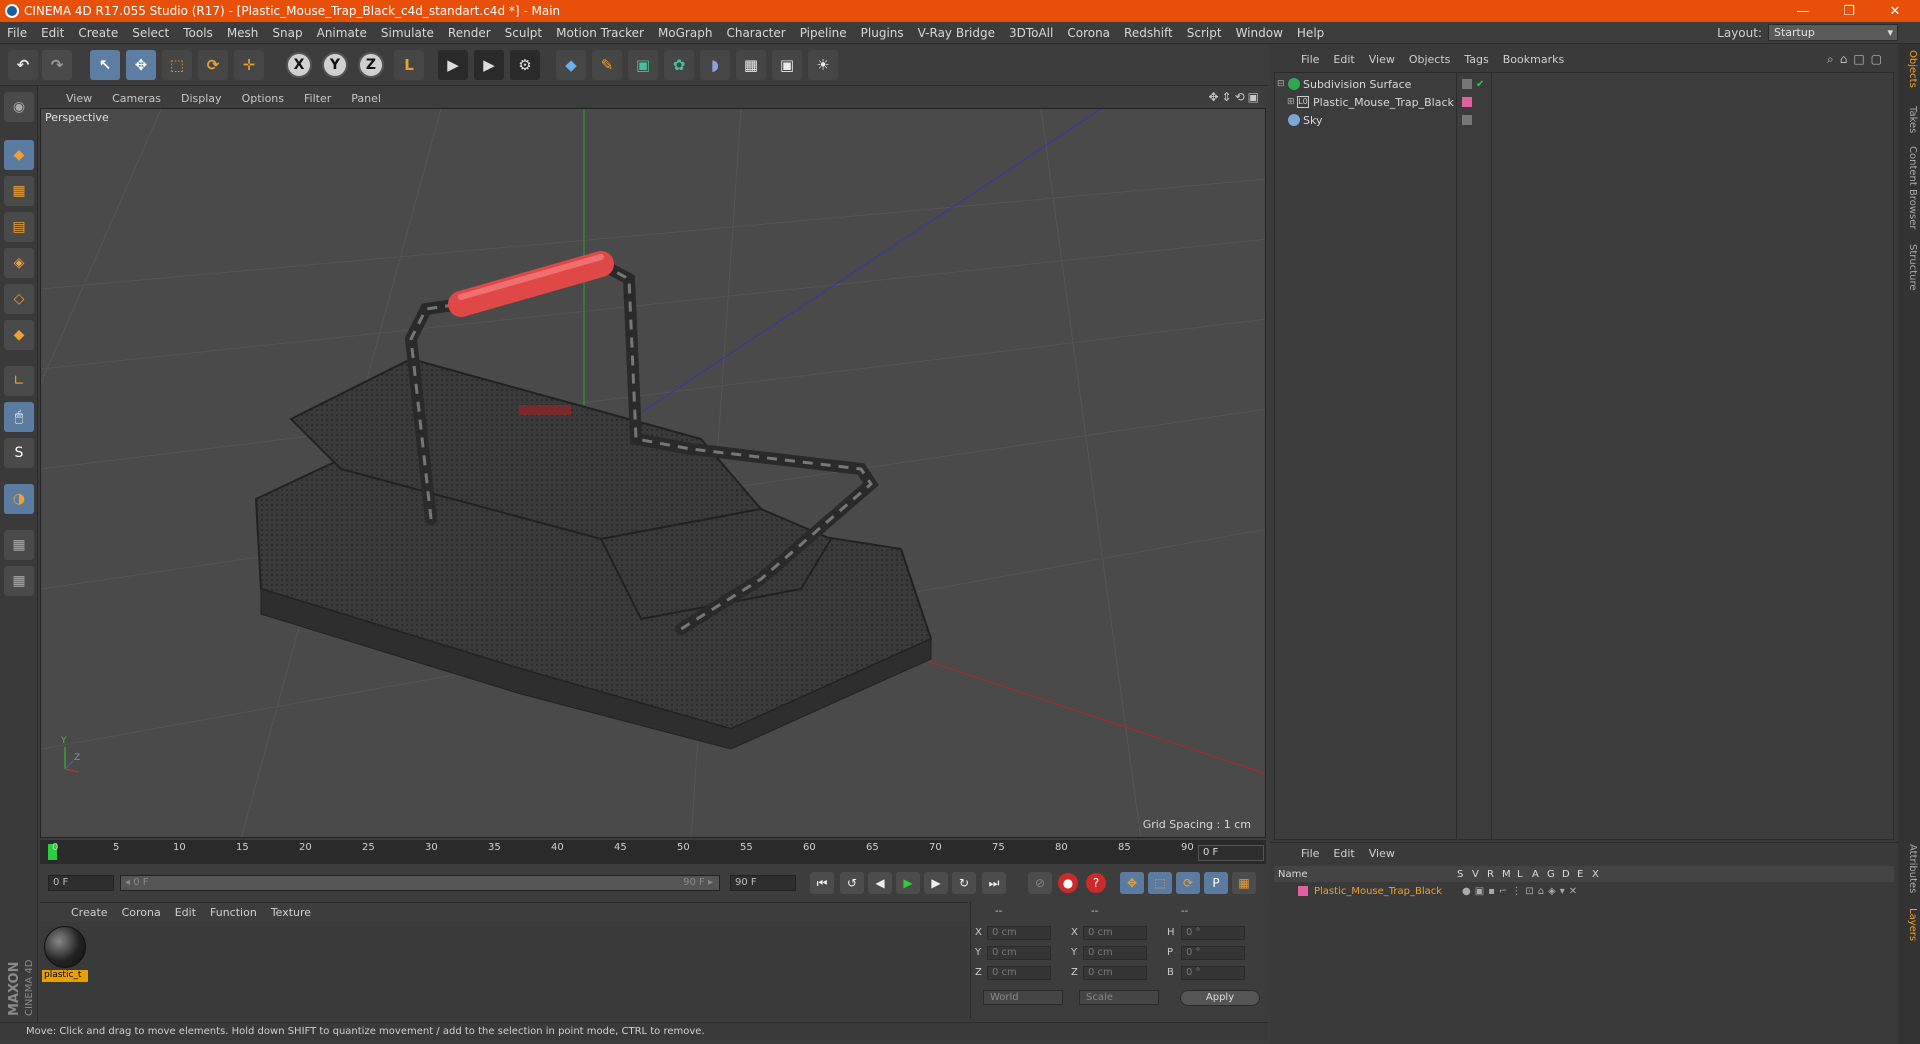 Image resolution: width=1920 pixels, height=1044 pixels. Describe the element at coordinates (908, 883) in the screenshot. I see `play-icon: ▶` at that location.